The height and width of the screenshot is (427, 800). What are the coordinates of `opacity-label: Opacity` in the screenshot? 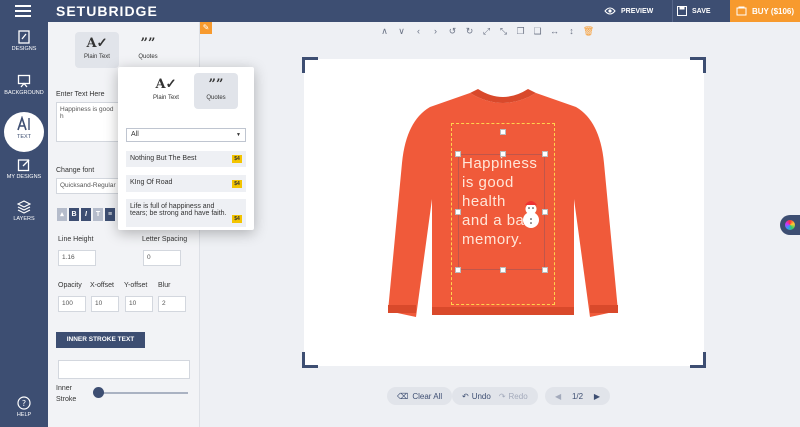 It's located at (70, 285).